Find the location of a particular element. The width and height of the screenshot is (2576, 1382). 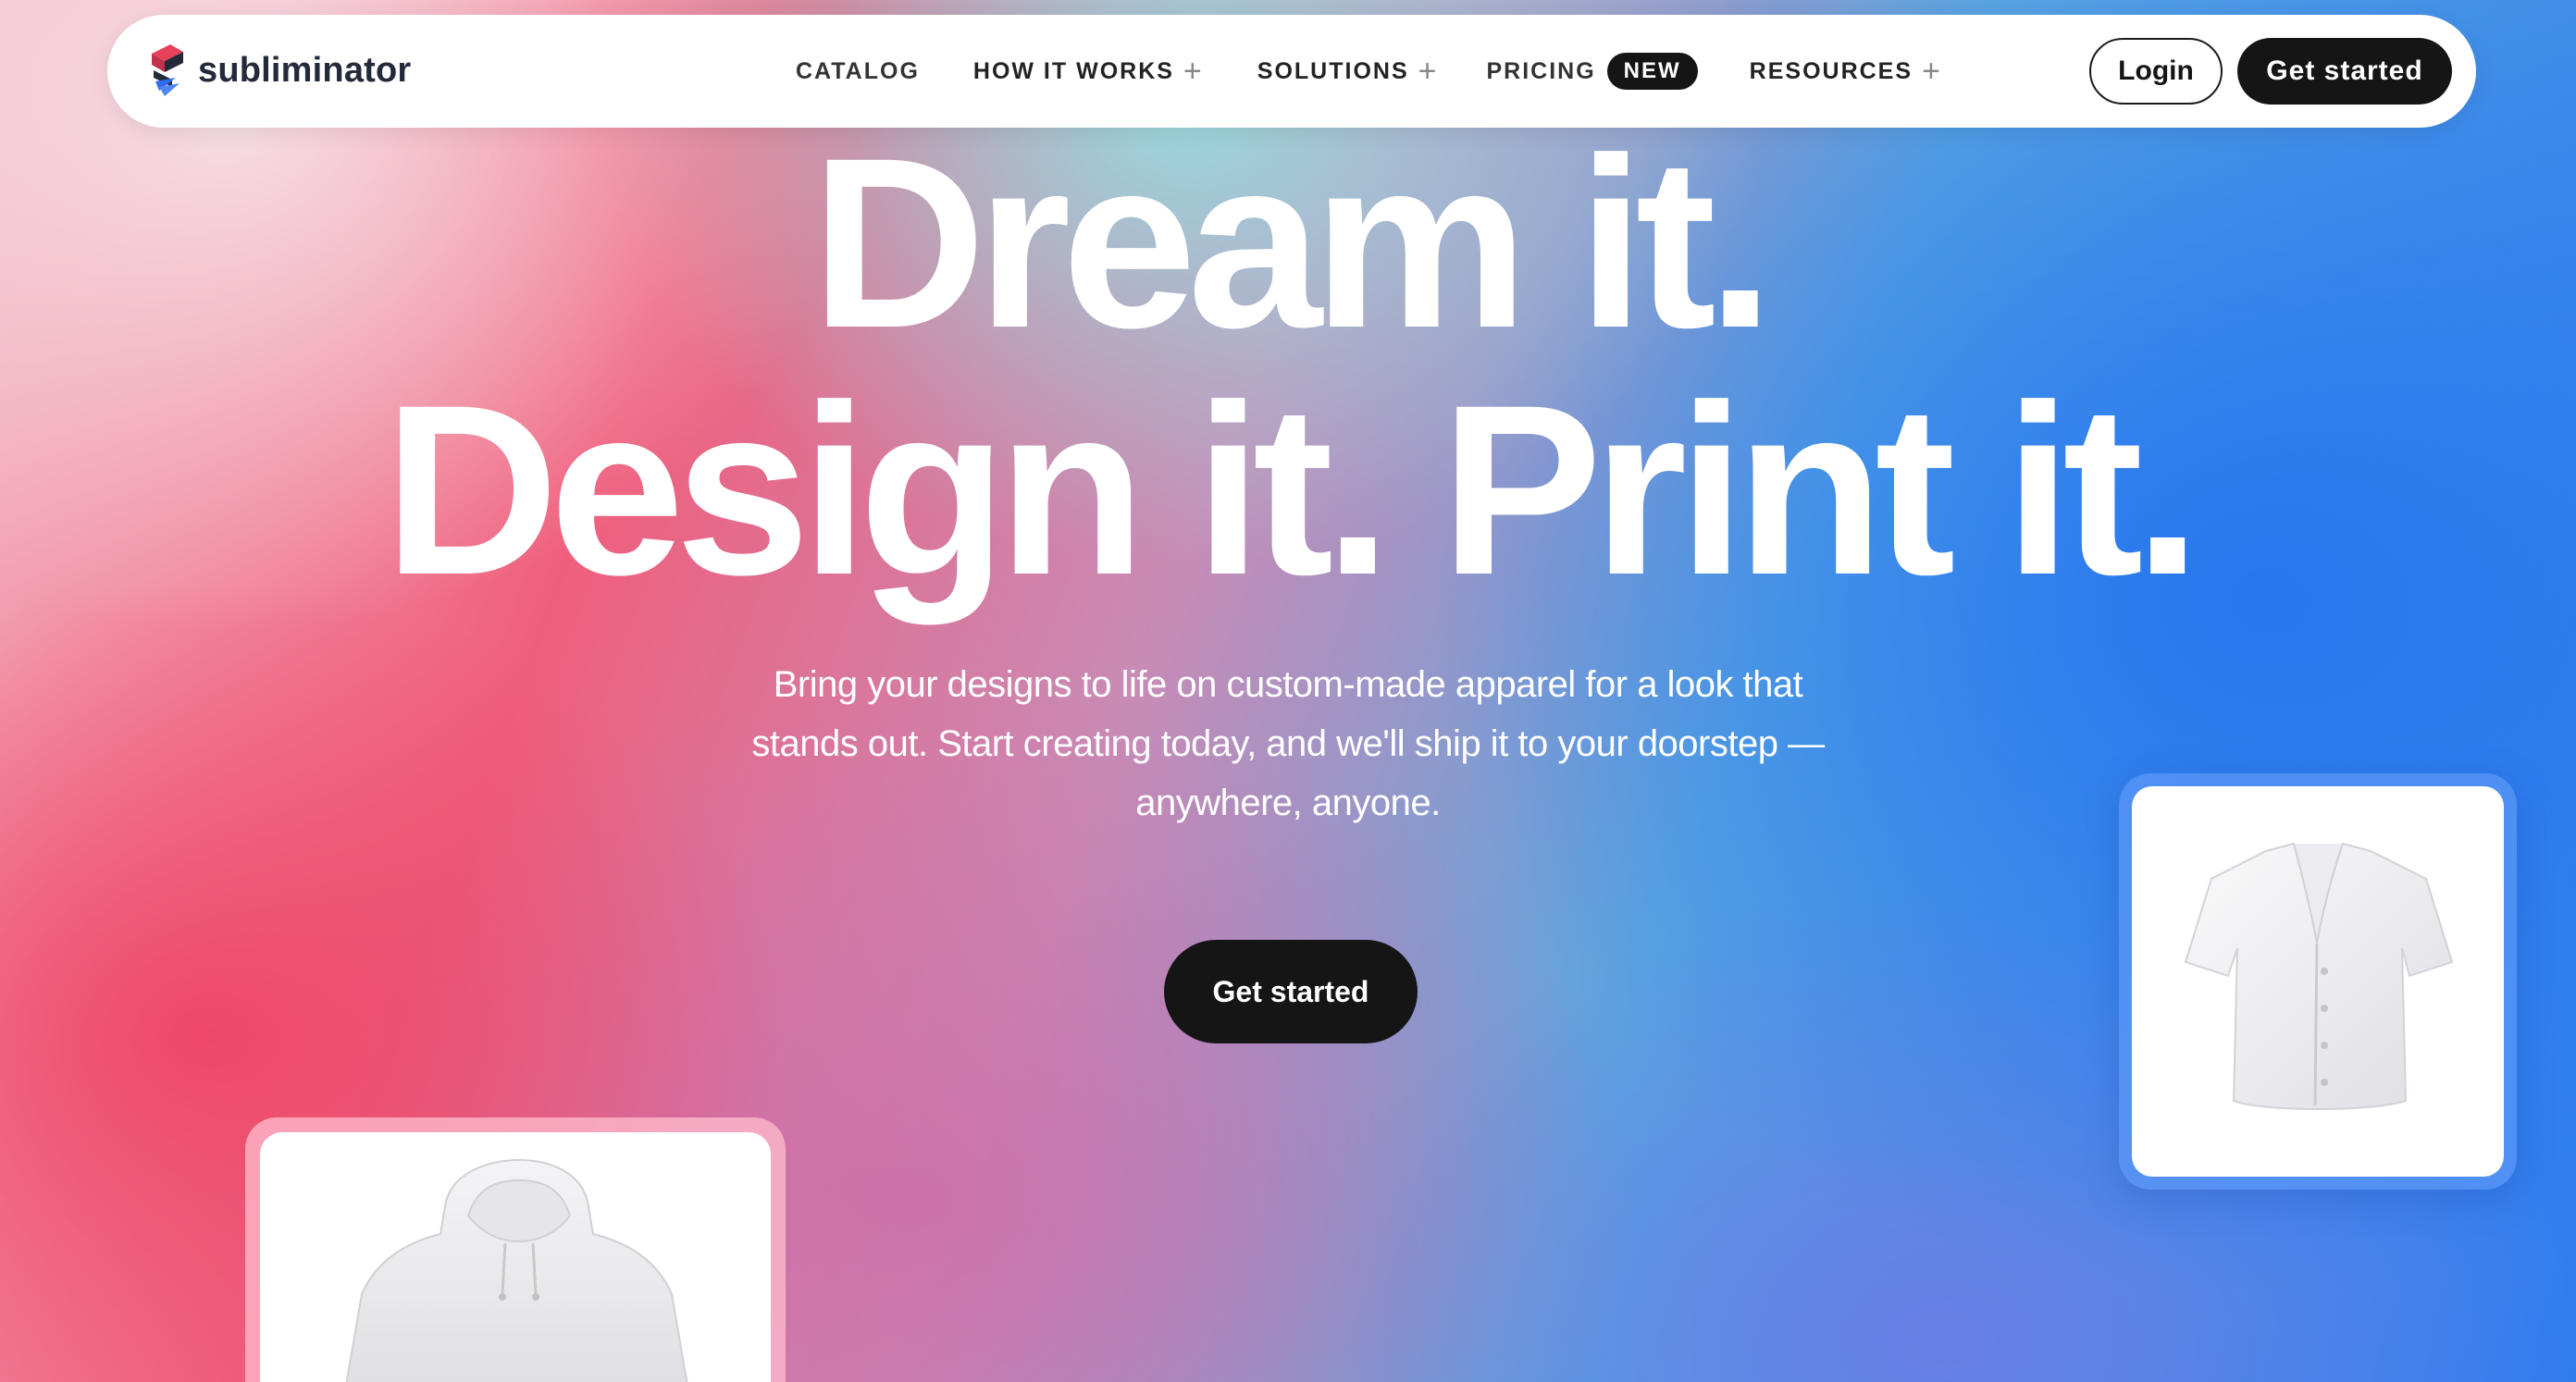

nav-item-label: SOLUTIONS is located at coordinates (1333, 70).